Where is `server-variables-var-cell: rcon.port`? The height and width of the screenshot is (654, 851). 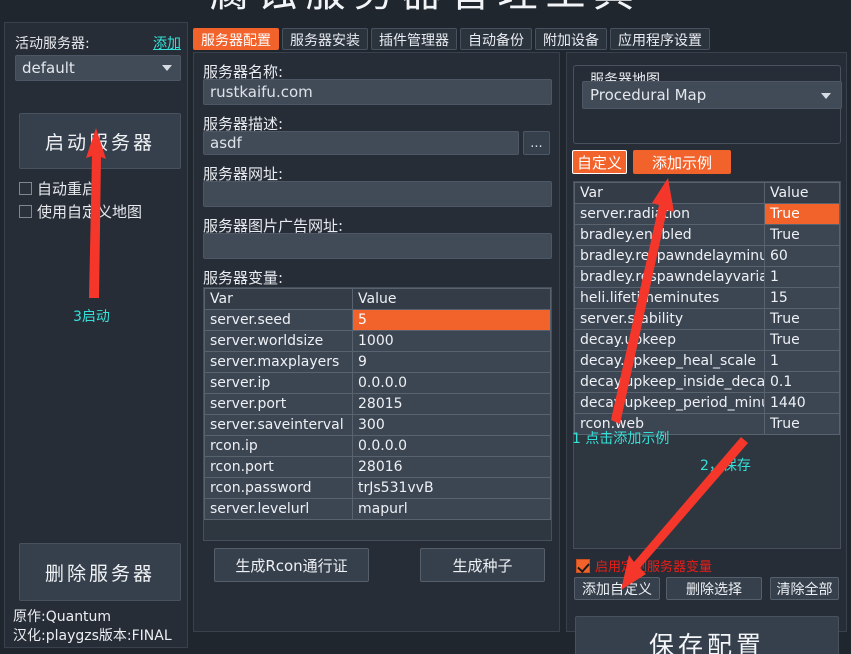 server-variables-var-cell: rcon.port is located at coordinates (278, 467).